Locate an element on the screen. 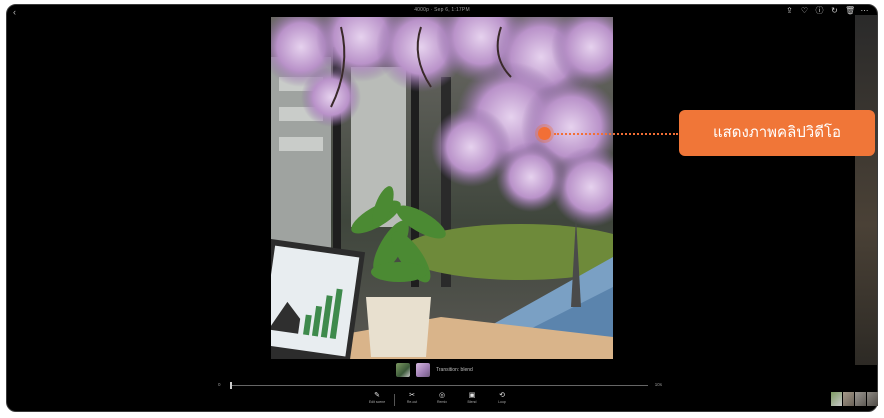 This screenshot has width=884, height=418. loop-button: ⟲ Loop is located at coordinates (502, 399).